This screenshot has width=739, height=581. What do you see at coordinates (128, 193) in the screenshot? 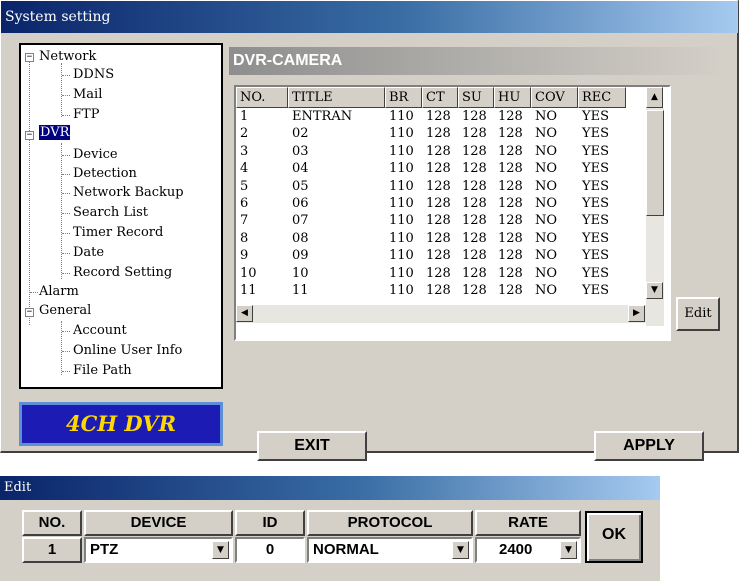
I see `tree-item-network-backup: Network Backup` at bounding box center [128, 193].